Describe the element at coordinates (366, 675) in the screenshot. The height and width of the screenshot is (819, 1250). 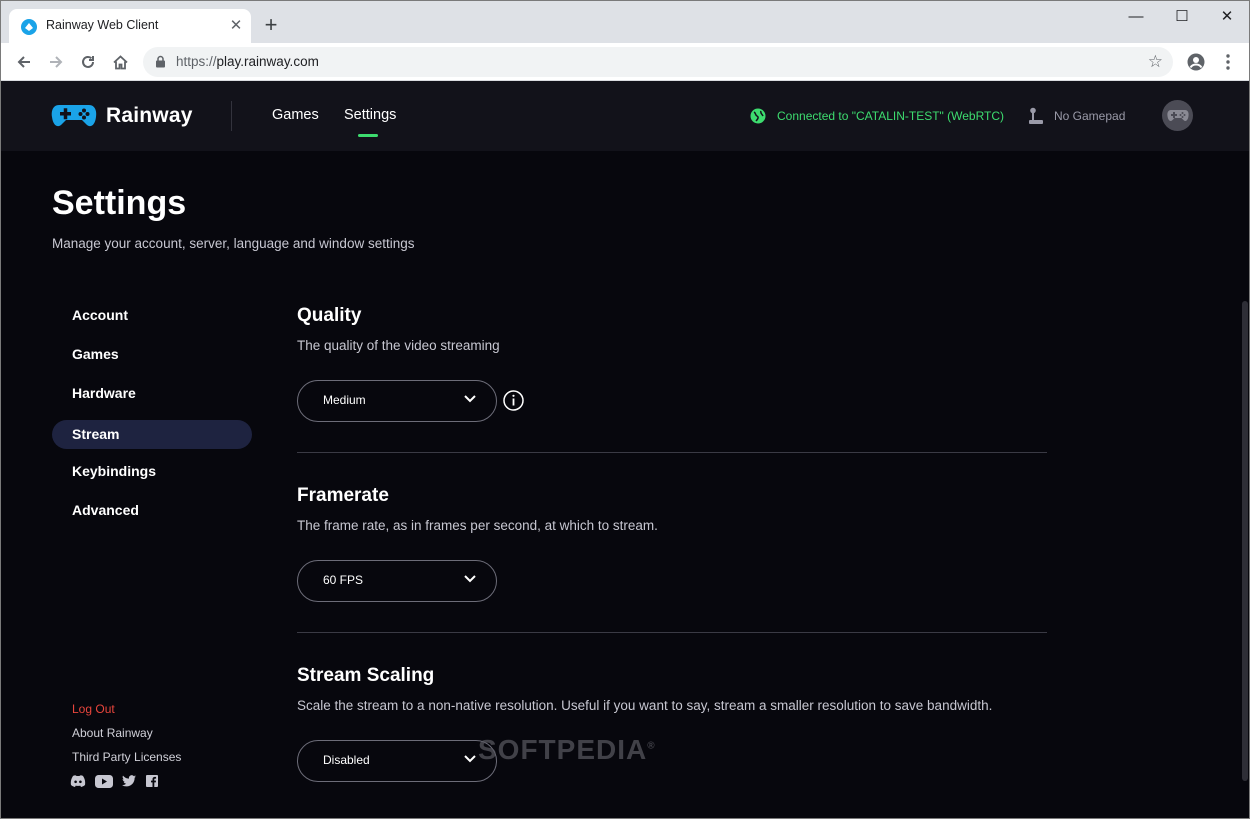
I see `stream-scaling-title: Stream Scaling` at that location.